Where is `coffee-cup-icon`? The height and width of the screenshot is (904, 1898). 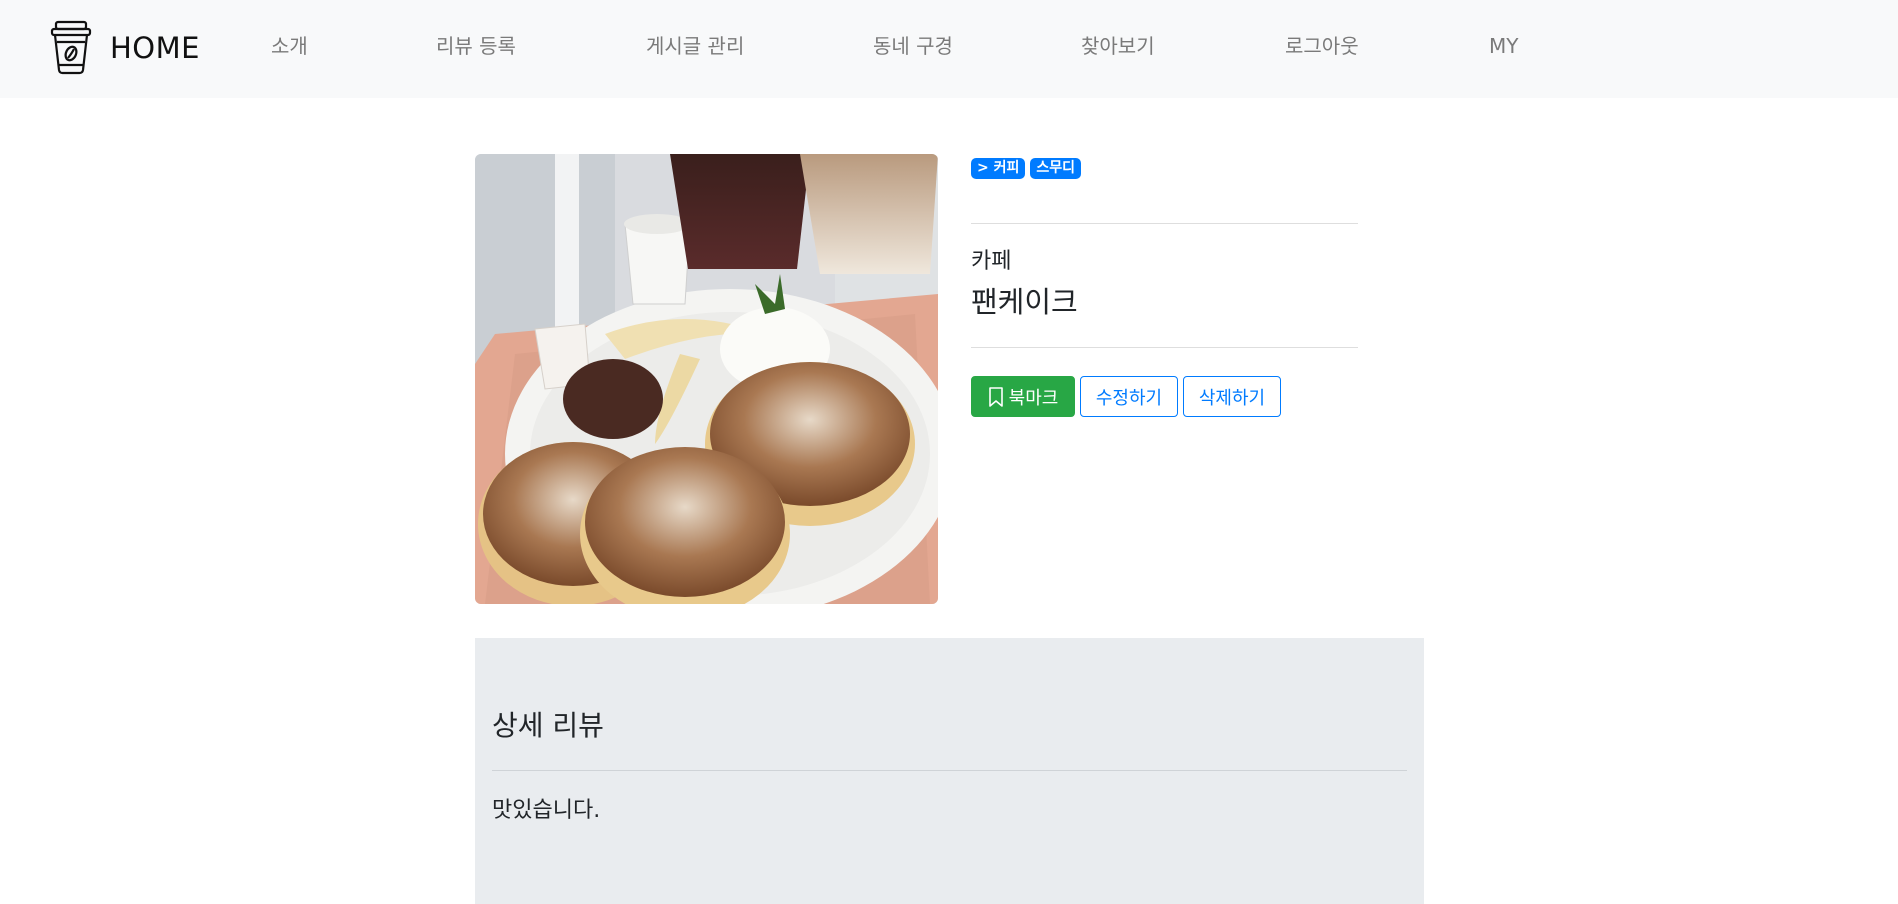
coffee-cup-icon is located at coordinates (71, 47).